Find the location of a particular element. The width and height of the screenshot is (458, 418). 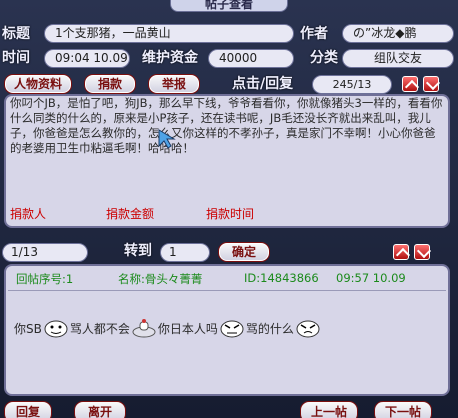

reply-text-4: 骂的什么 is located at coordinates (269, 328).